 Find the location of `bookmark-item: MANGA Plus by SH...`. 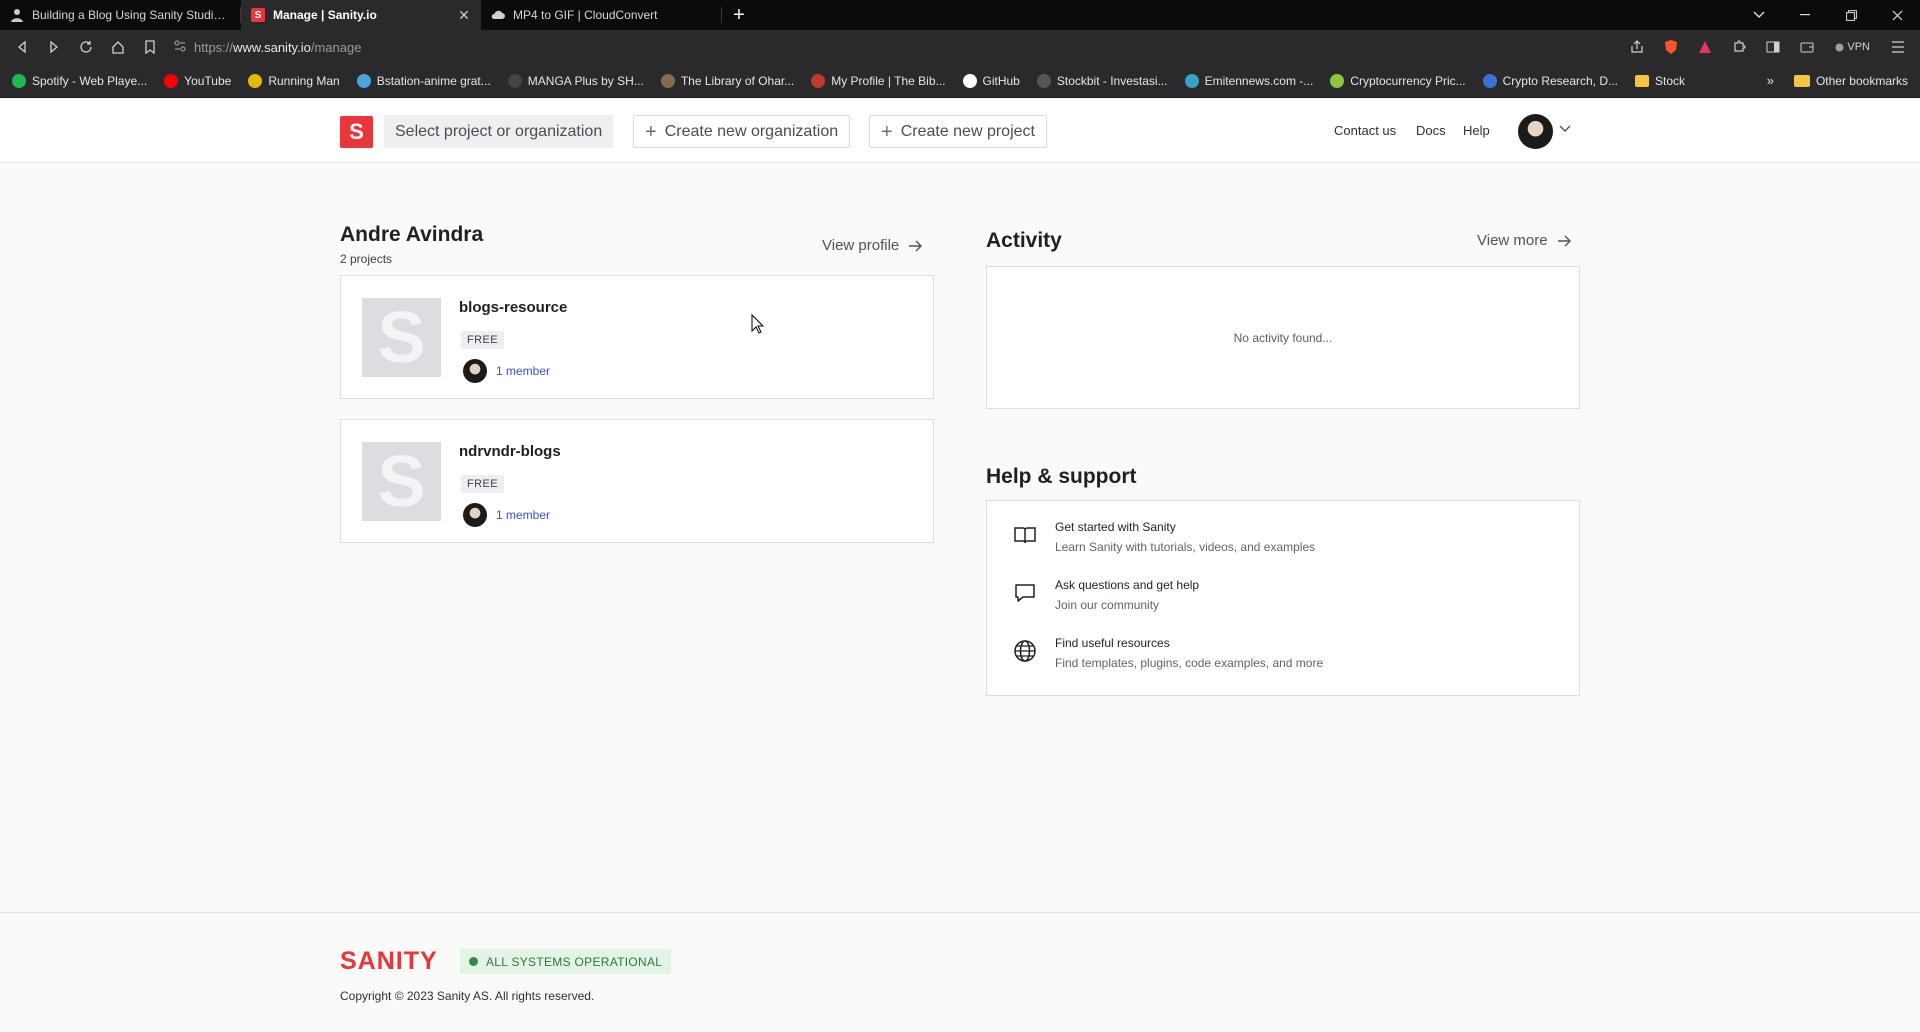

bookmark-item: MANGA Plus by SH... is located at coordinates (575, 80).